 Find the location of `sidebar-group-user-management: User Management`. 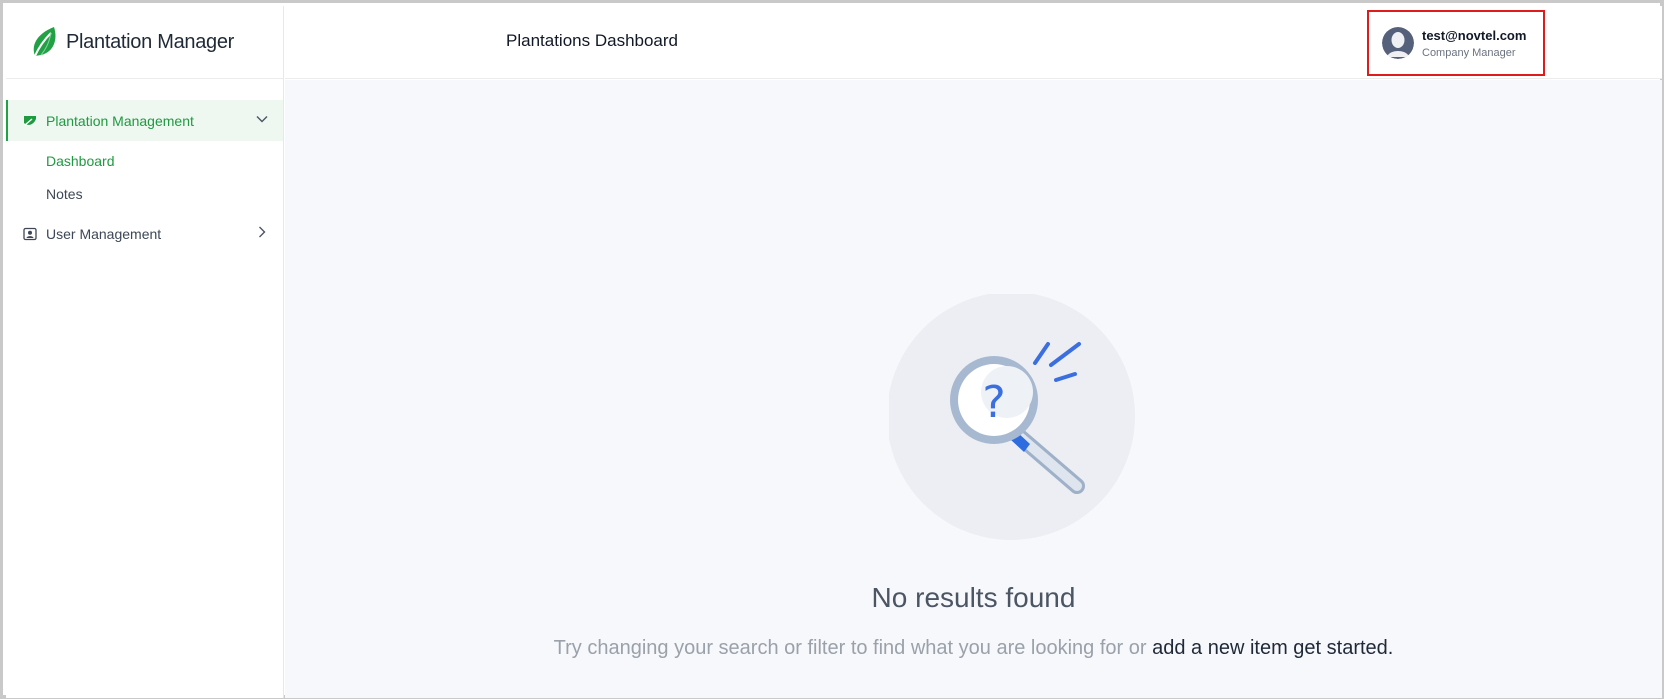

sidebar-group-user-management: User Management is located at coordinates (144, 233).